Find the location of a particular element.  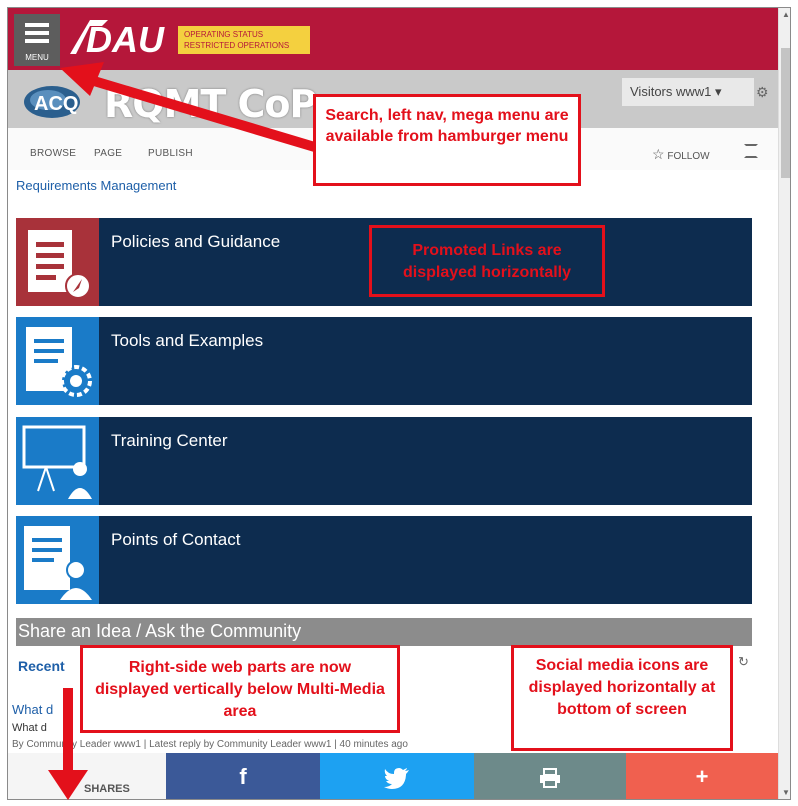

hamburger-menu-button: MENU is located at coordinates (37, 40).